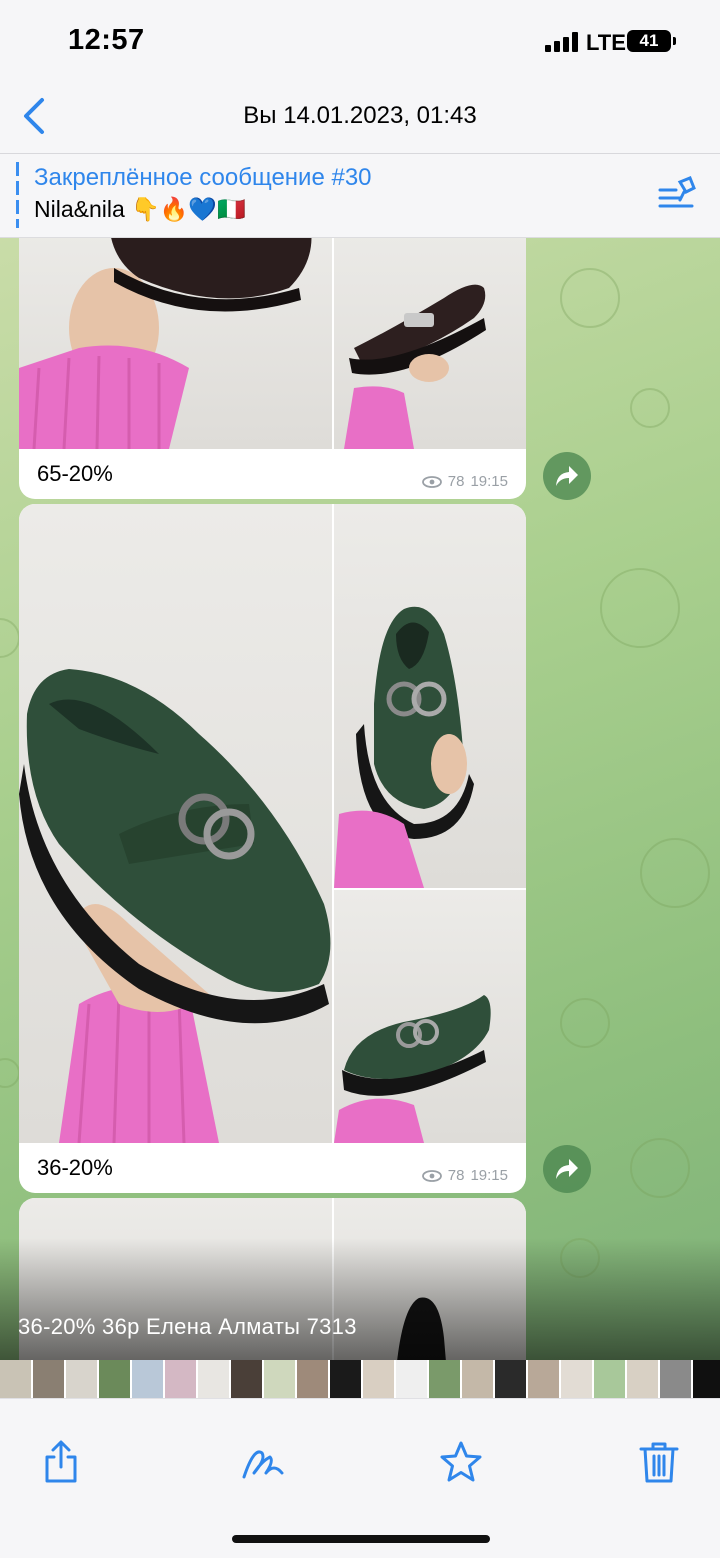 The width and height of the screenshot is (720, 1558). What do you see at coordinates (360, 1299) in the screenshot?
I see `caption-shade` at bounding box center [360, 1299].